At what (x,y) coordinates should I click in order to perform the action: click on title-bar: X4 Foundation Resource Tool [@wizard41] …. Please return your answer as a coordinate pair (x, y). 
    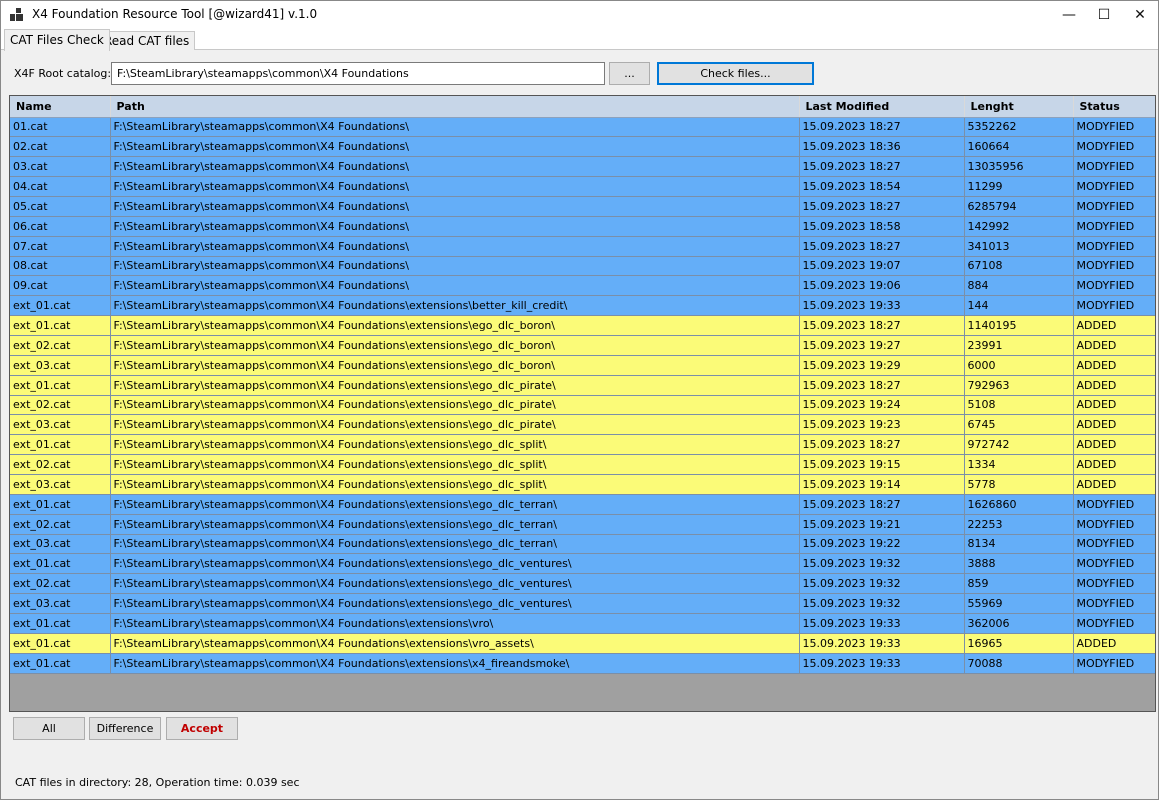
    Looking at the image, I should click on (579, 15).